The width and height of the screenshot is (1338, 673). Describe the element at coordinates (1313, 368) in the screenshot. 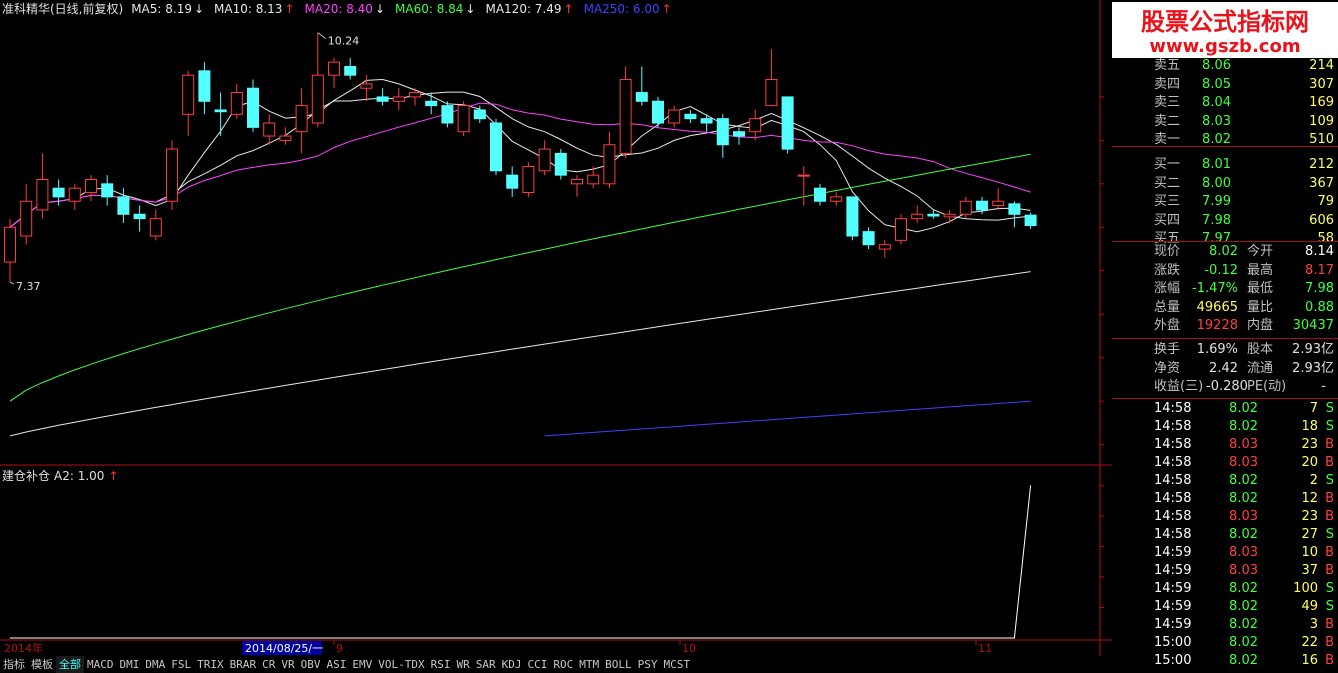

I see `finance-value: 2.93亿` at that location.